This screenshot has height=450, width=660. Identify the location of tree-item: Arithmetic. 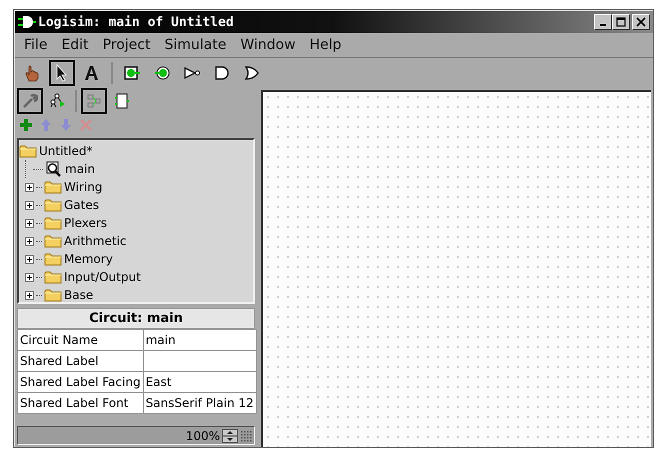
(76, 241).